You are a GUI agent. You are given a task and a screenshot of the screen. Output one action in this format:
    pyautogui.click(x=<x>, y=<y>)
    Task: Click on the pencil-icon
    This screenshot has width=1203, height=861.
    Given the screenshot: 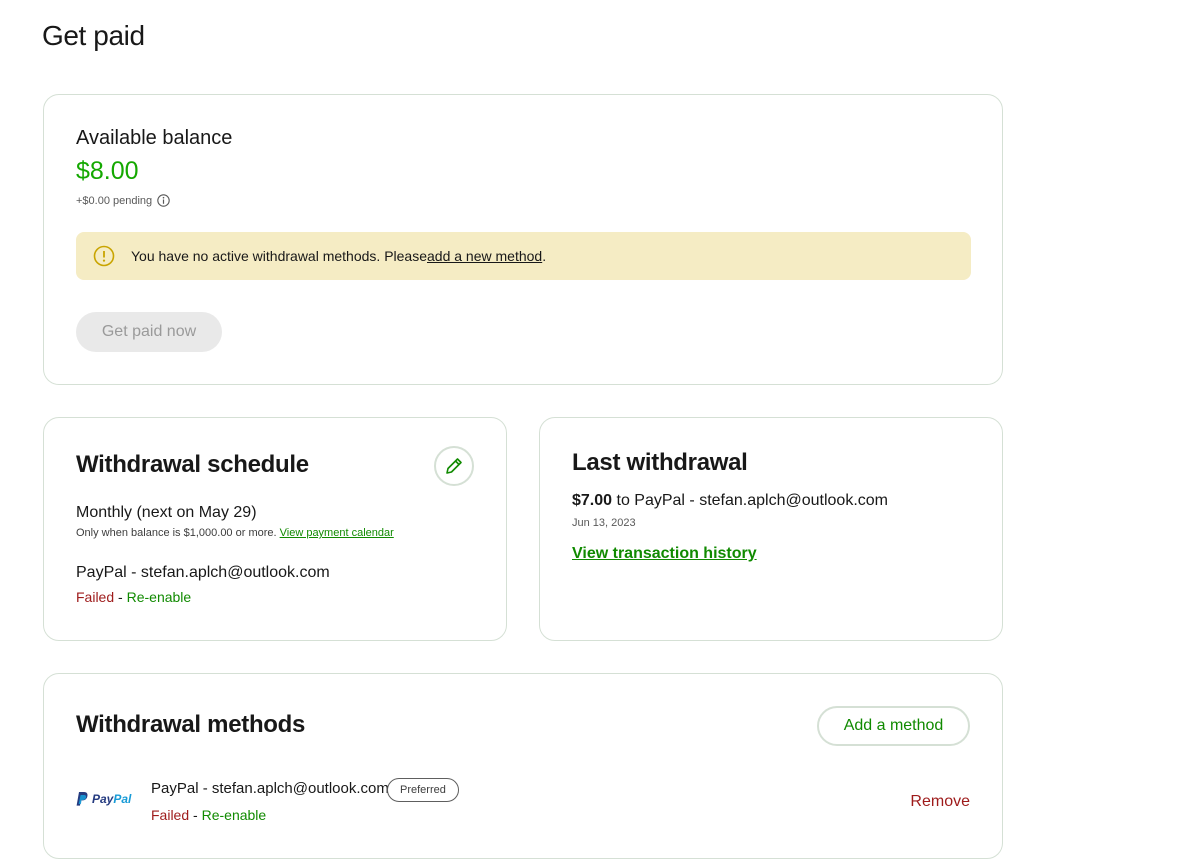 What is the action you would take?
    pyautogui.click(x=454, y=466)
    